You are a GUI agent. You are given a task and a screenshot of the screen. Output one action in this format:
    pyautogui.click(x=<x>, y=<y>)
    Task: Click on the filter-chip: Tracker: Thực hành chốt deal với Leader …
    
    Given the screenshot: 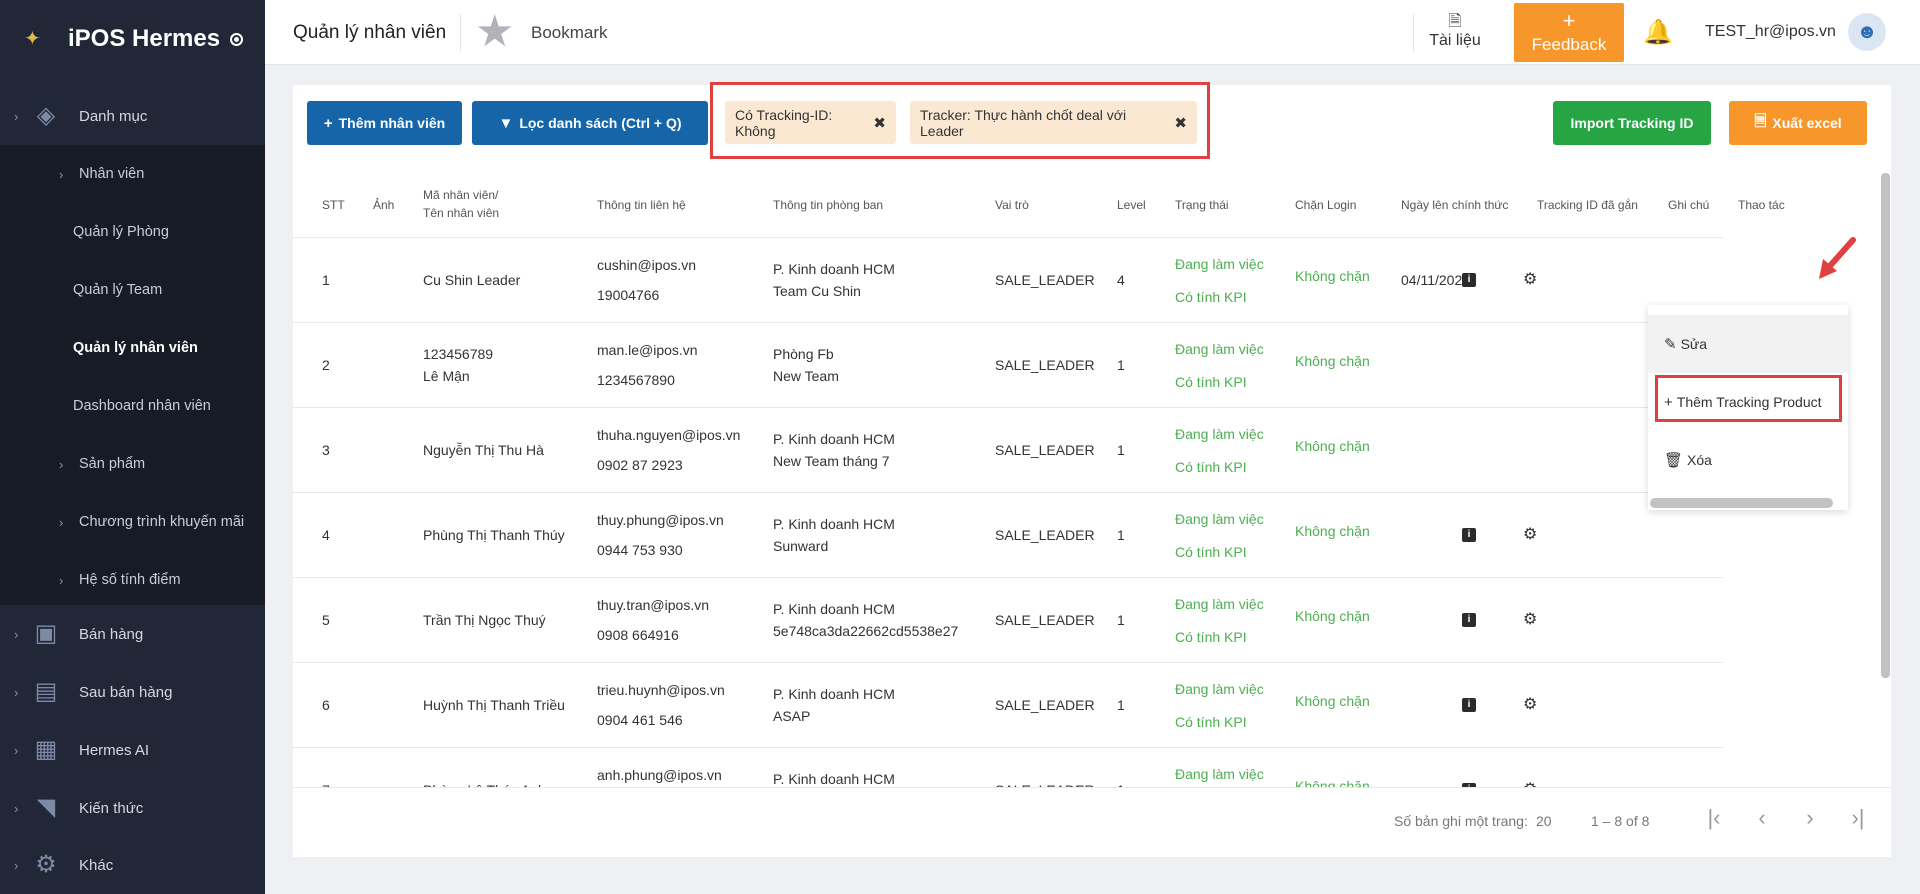 What is the action you would take?
    pyautogui.click(x=1053, y=122)
    